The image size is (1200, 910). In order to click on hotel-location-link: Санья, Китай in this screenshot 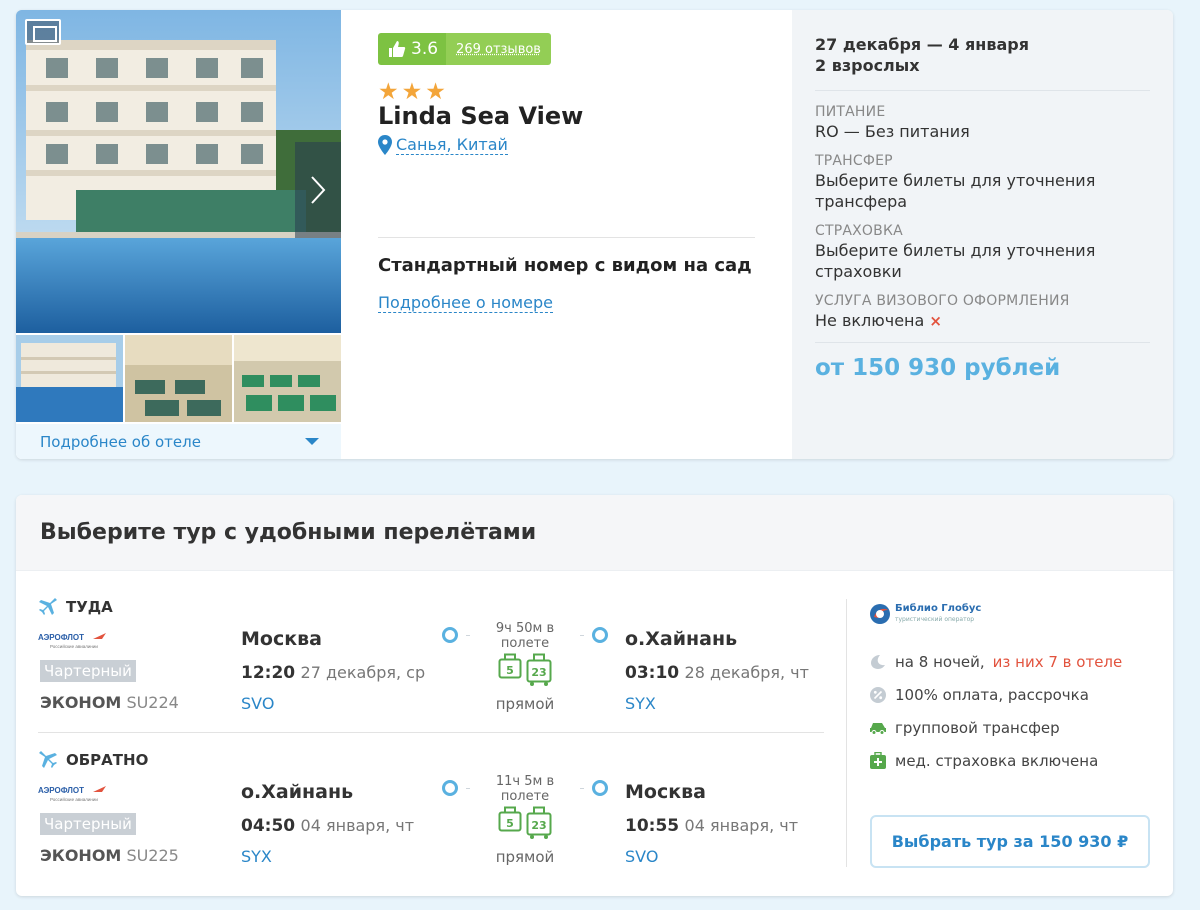, I will do `click(443, 145)`.